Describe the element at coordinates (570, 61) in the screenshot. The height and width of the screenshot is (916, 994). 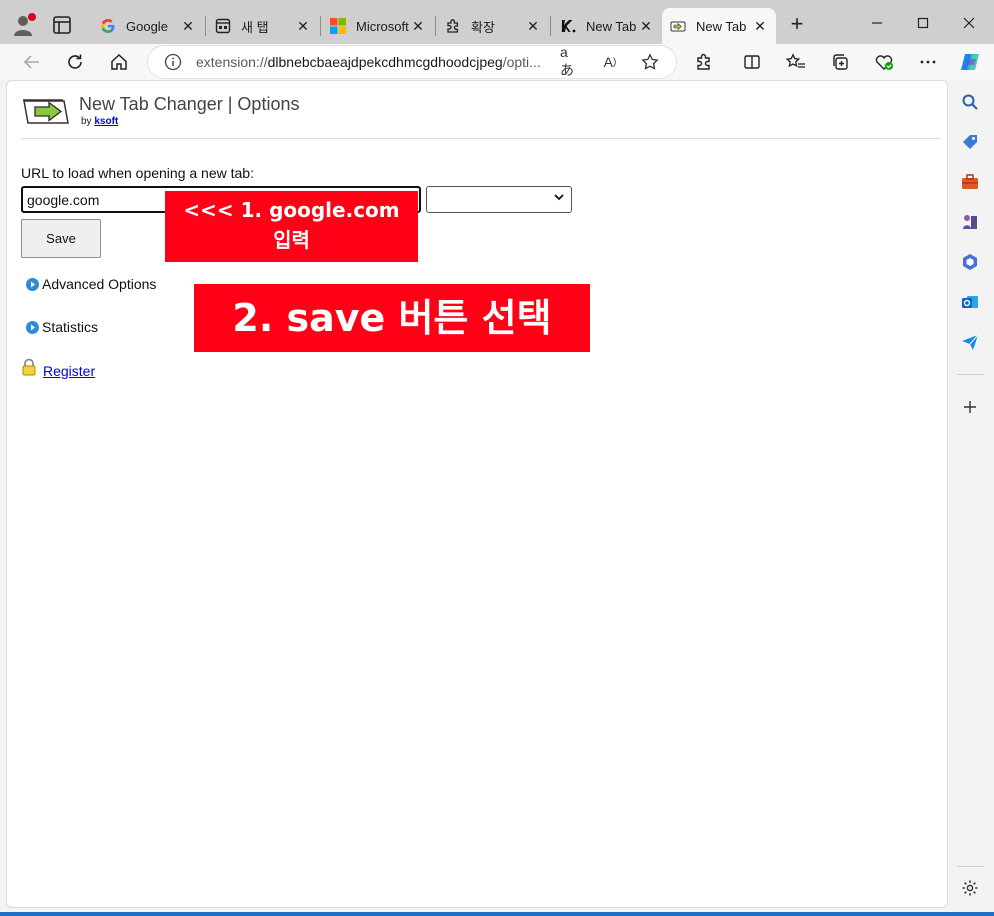
I see `translate-icon: aあ` at that location.